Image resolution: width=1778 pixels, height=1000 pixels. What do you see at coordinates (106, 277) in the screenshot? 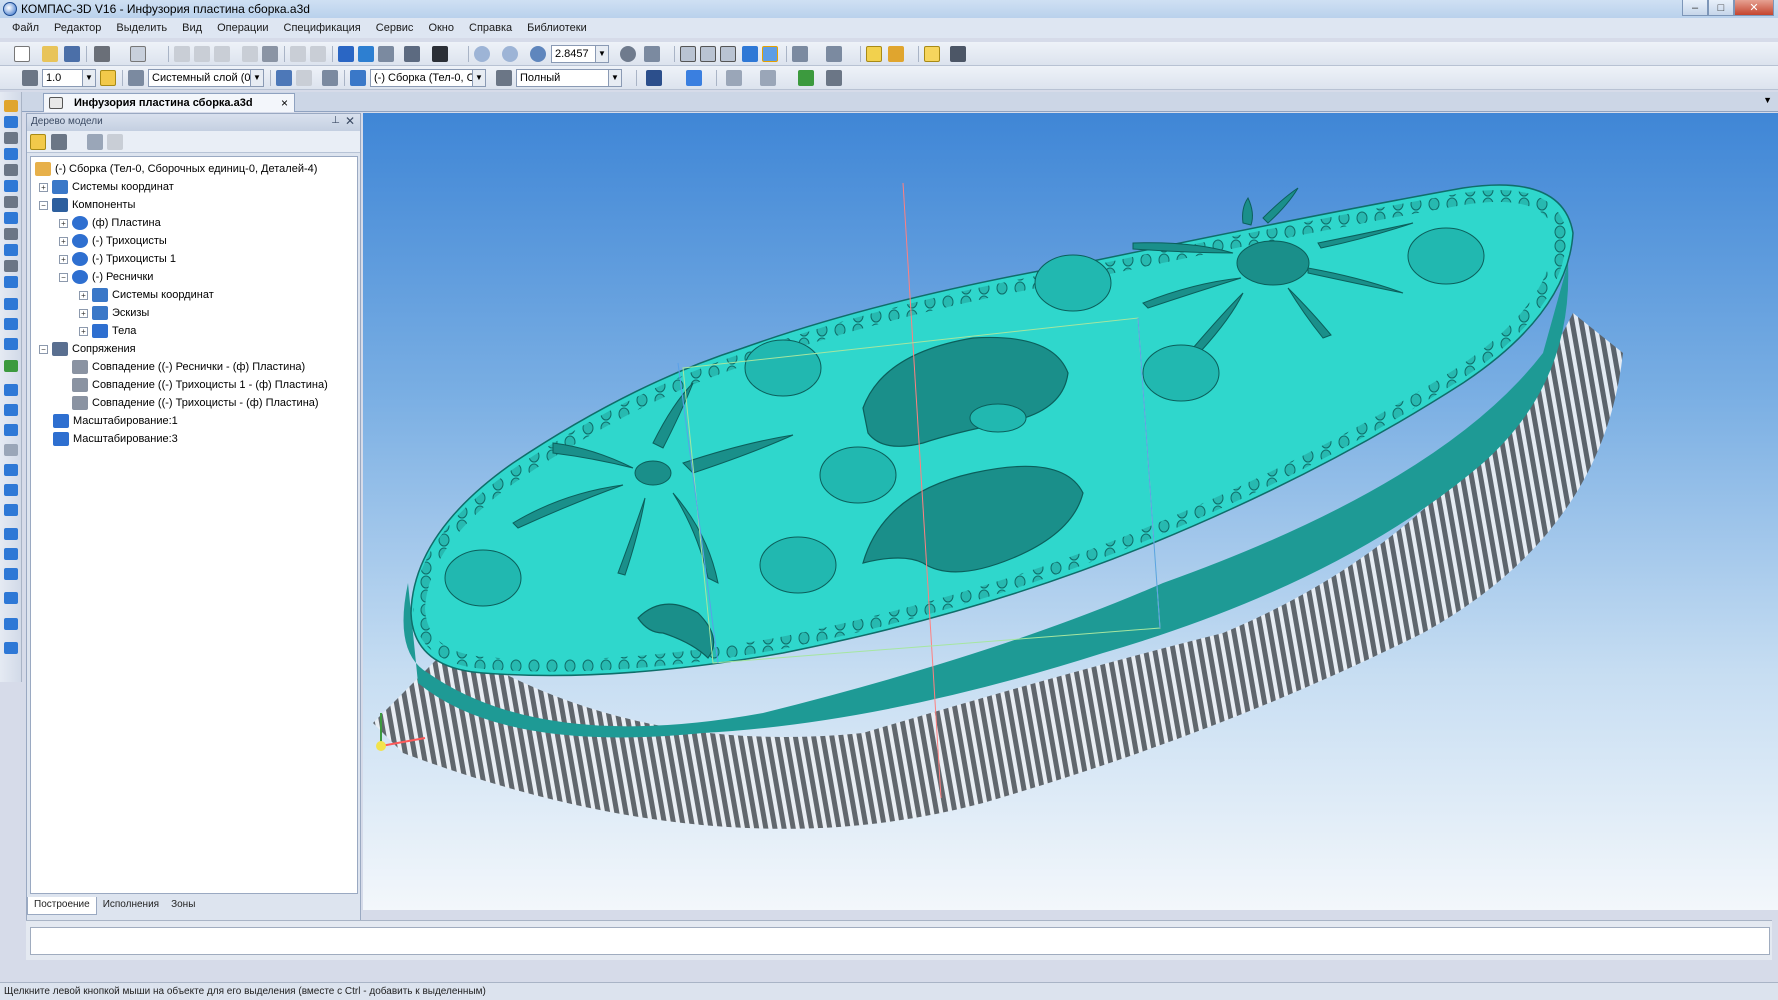
I see `tree-node-cilia: − (-) Реснички` at bounding box center [106, 277].